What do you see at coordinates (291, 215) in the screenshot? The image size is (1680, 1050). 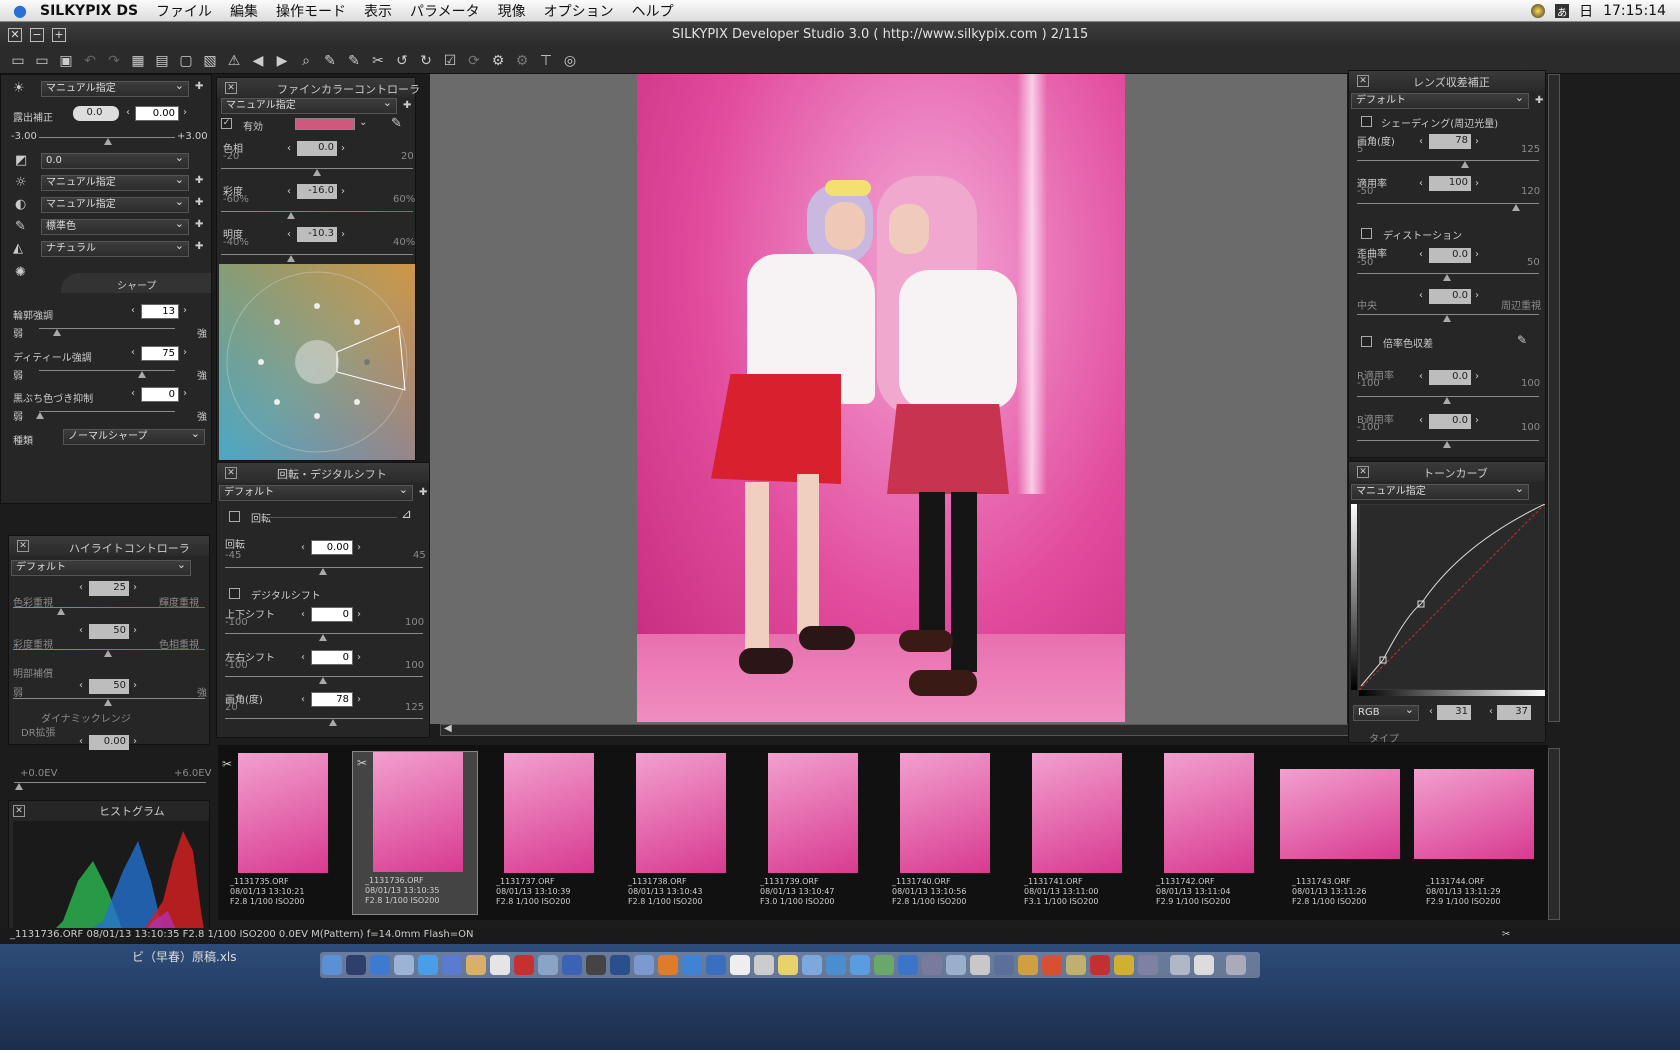 I see `sat-knob` at bounding box center [291, 215].